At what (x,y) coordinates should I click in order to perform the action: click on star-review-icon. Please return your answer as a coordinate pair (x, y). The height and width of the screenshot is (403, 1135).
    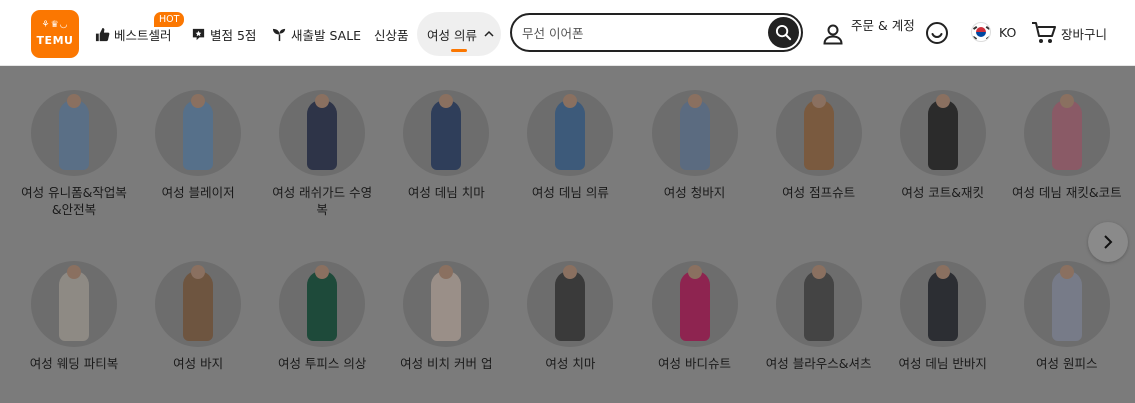
    Looking at the image, I should click on (198, 34).